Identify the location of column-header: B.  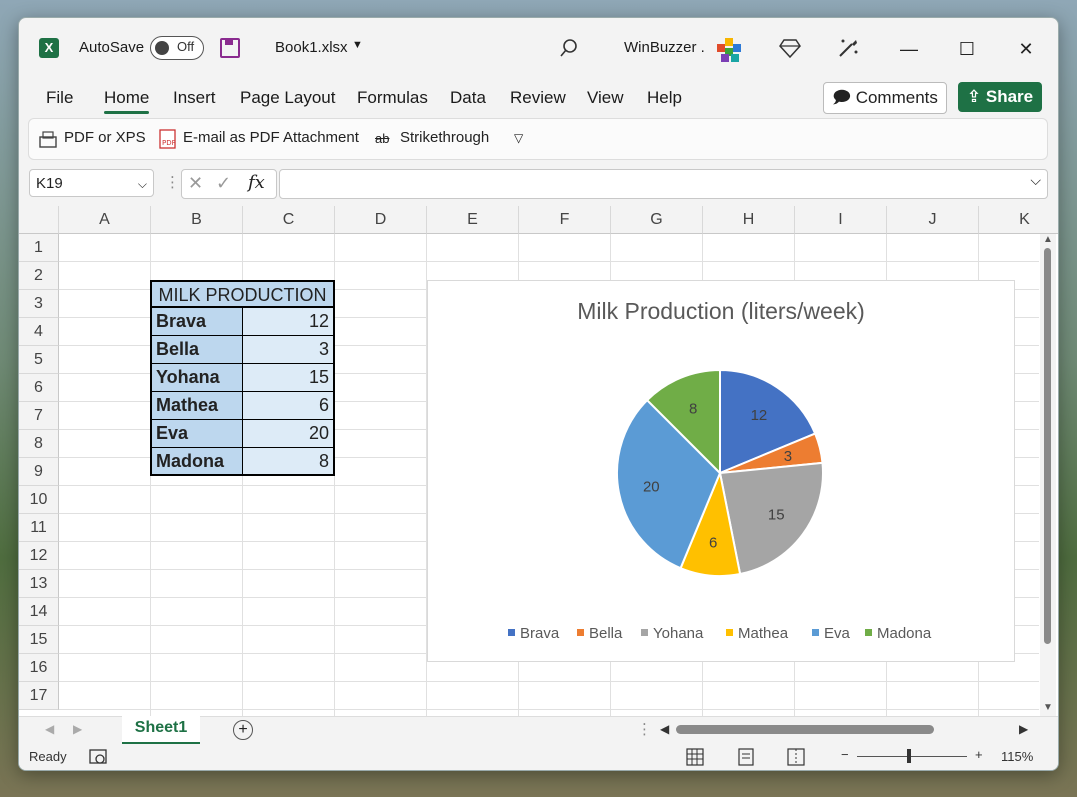
(197, 220).